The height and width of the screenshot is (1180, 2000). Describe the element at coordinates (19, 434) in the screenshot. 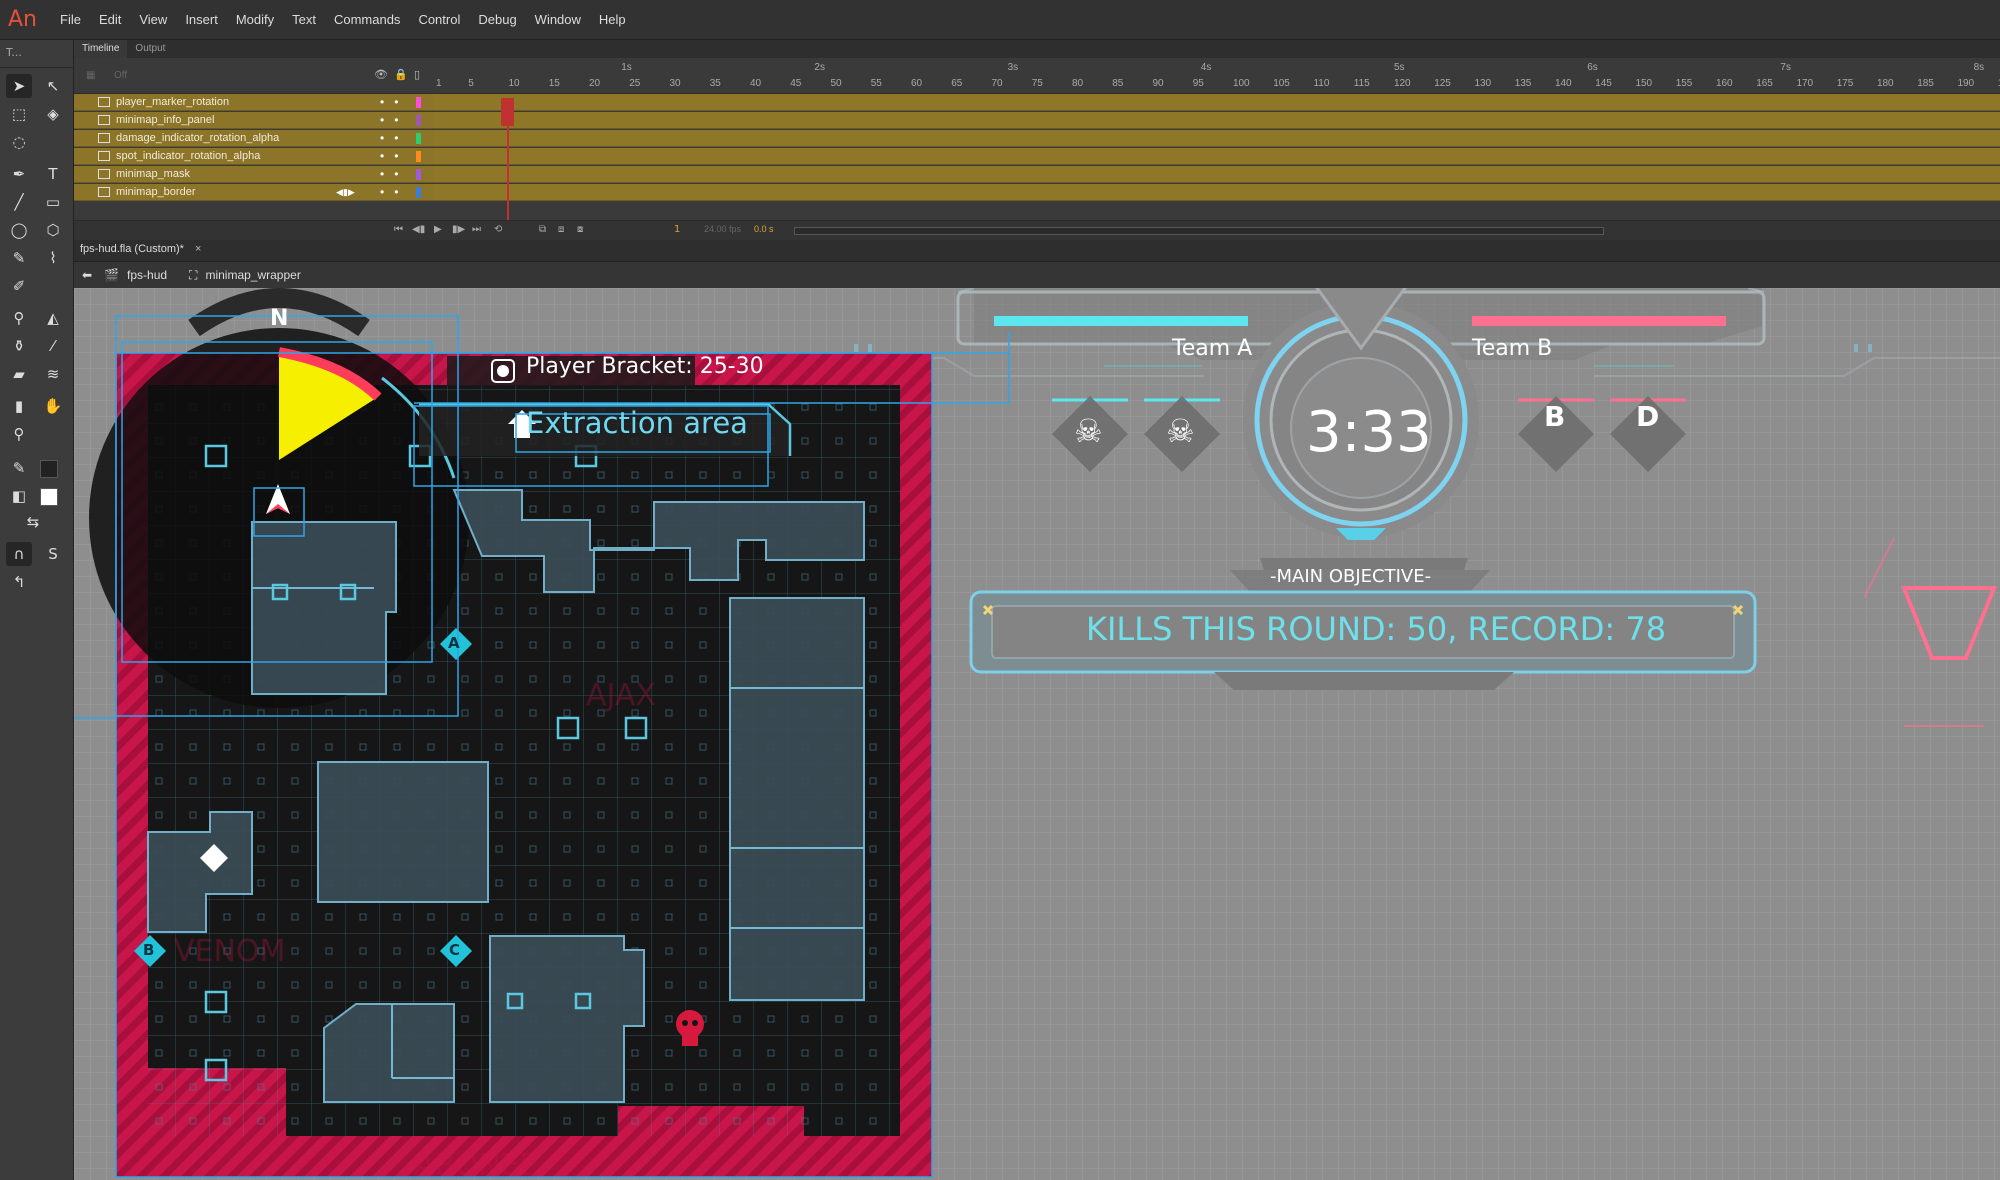

I see `zoom-tool-icon: ⚲` at that location.